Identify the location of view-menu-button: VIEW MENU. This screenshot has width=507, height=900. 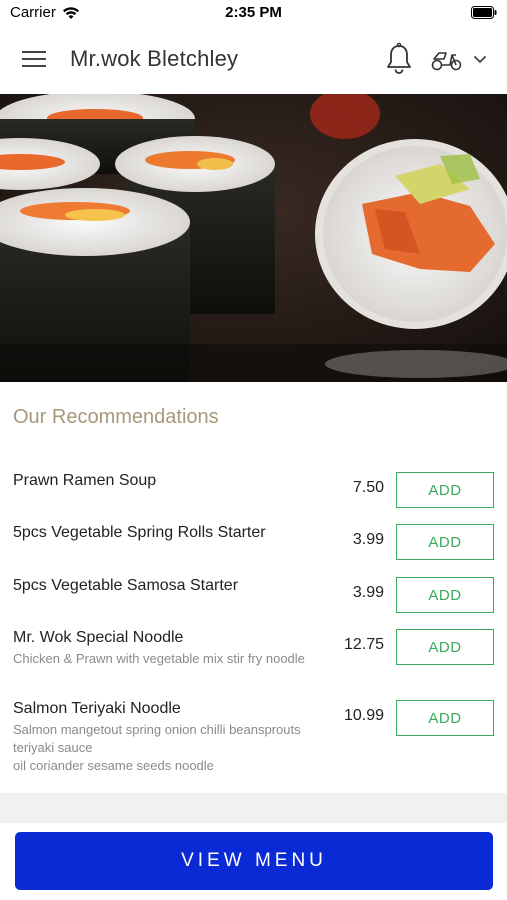
(254, 861).